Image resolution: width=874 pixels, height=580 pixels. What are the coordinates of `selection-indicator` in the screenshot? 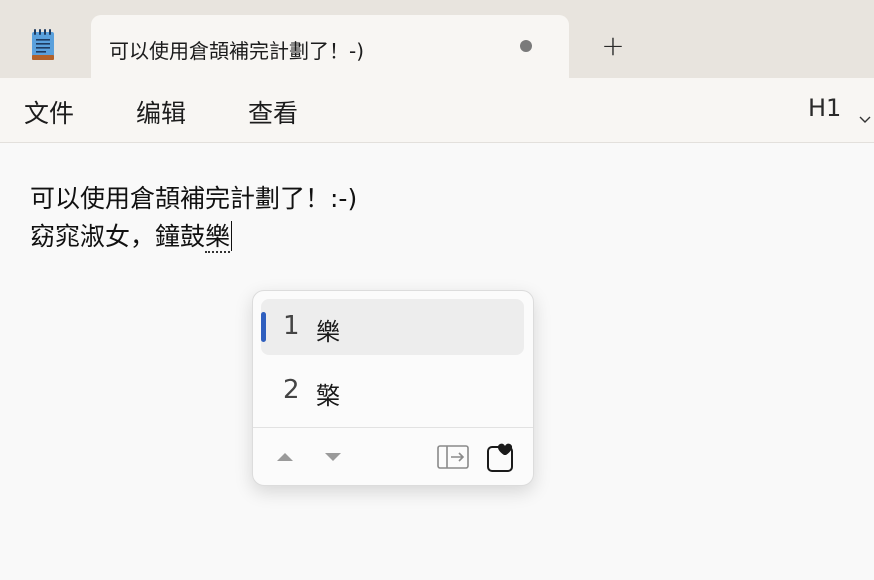 It's located at (263, 327).